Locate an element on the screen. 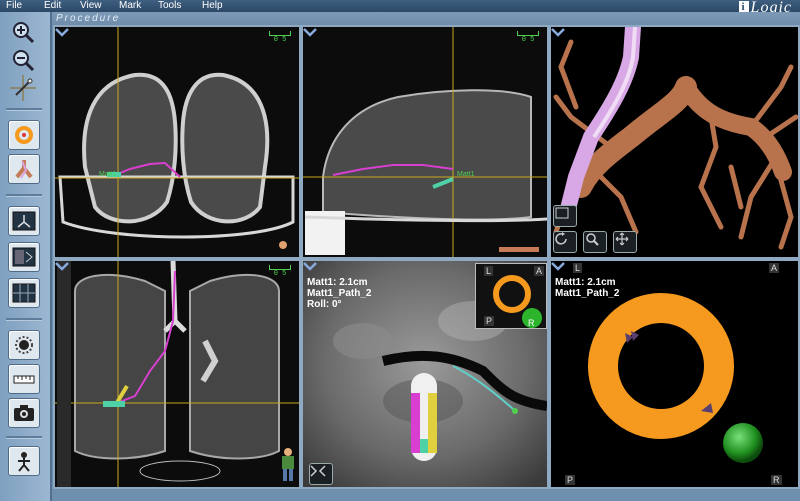 This screenshot has width=800, height=501. layout-single-icon is located at coordinates (24, 221).